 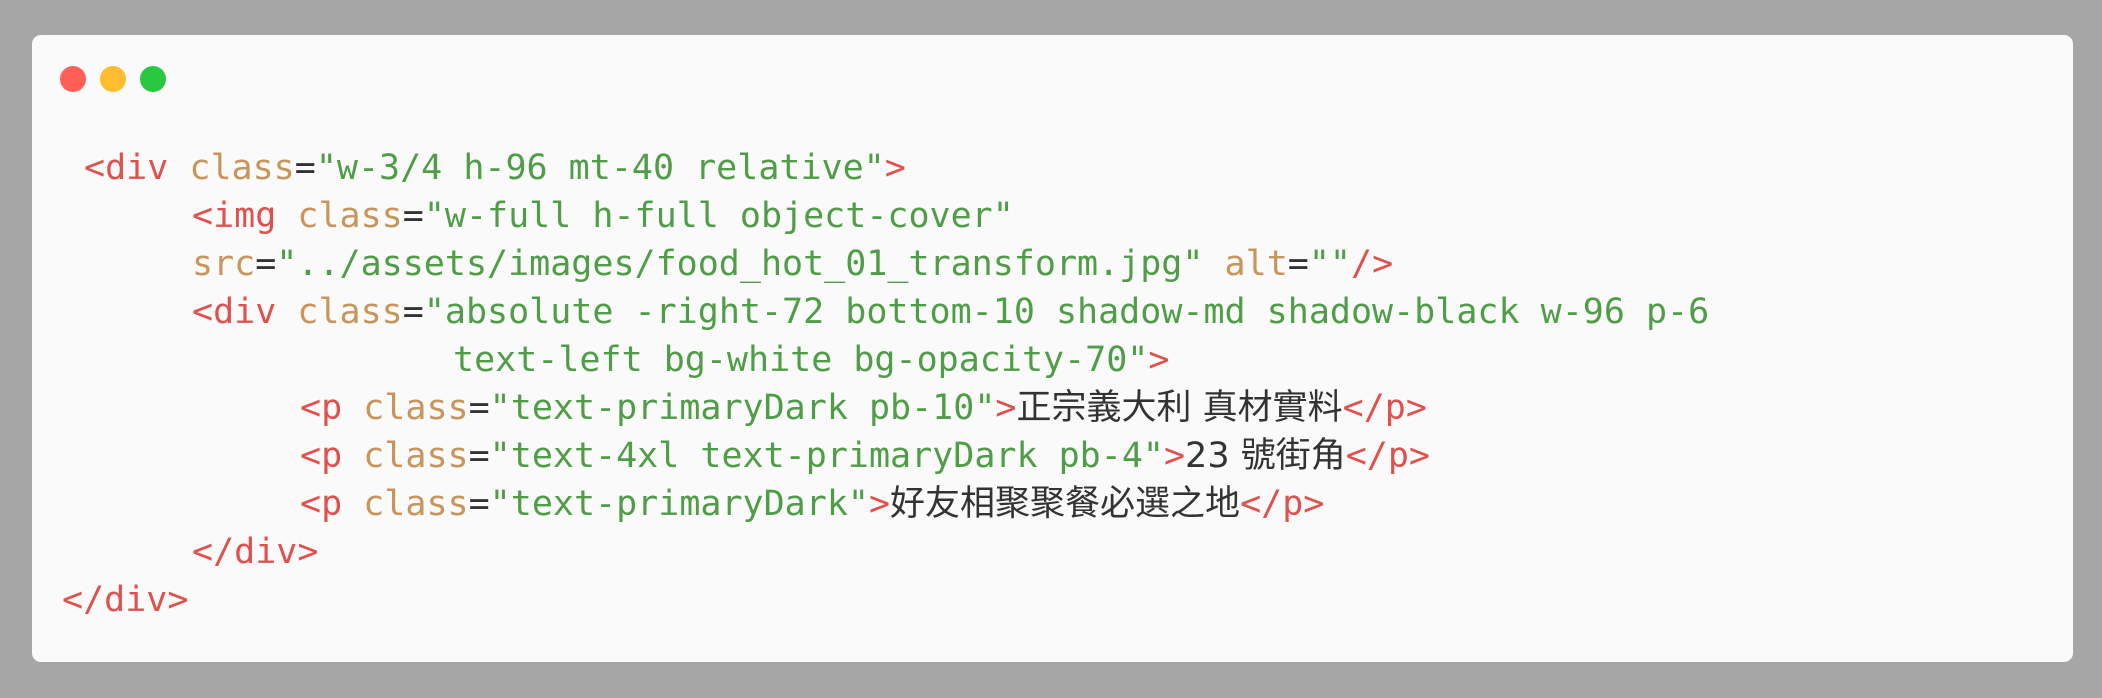 What do you see at coordinates (679, 504) in the screenshot?
I see `attr-value: "text-primaryDark"` at bounding box center [679, 504].